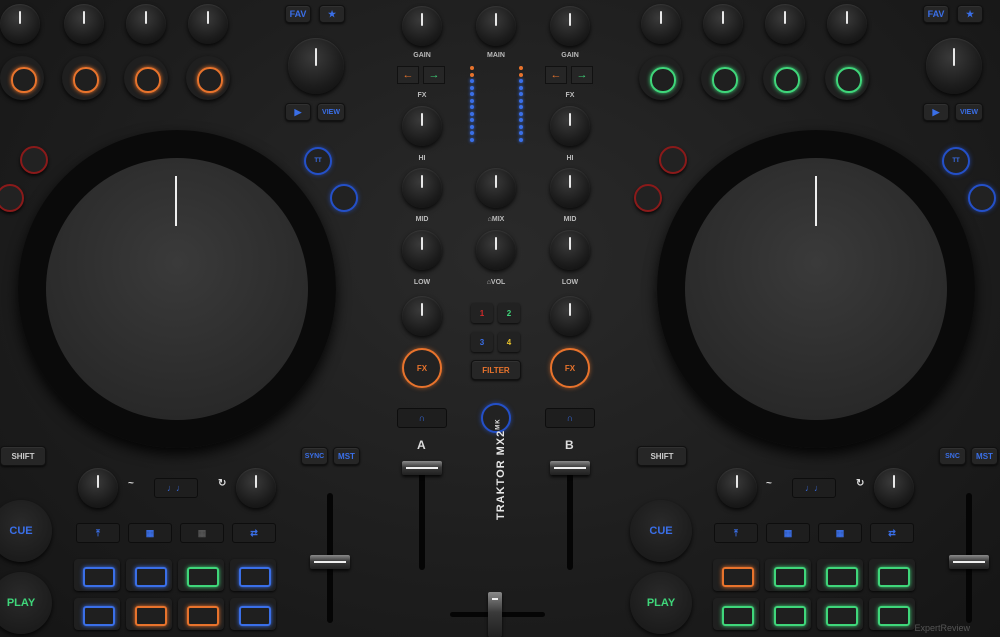  I want to click on left-tt-button: TT, so click(318, 161).